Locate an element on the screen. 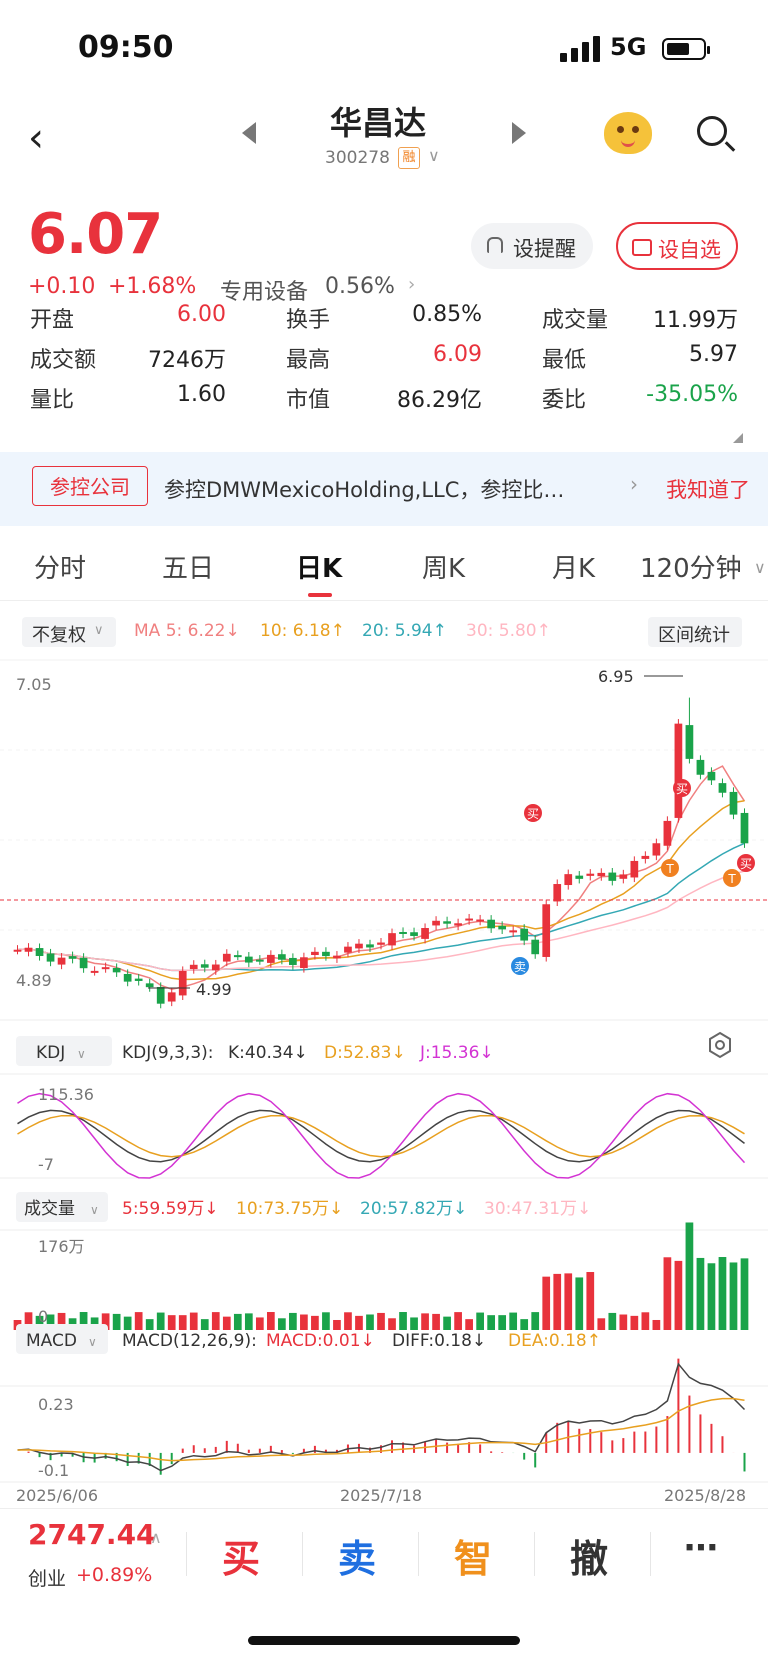 This screenshot has width=768, height=1663. sector-pct: 0.56% is located at coordinates (360, 286).